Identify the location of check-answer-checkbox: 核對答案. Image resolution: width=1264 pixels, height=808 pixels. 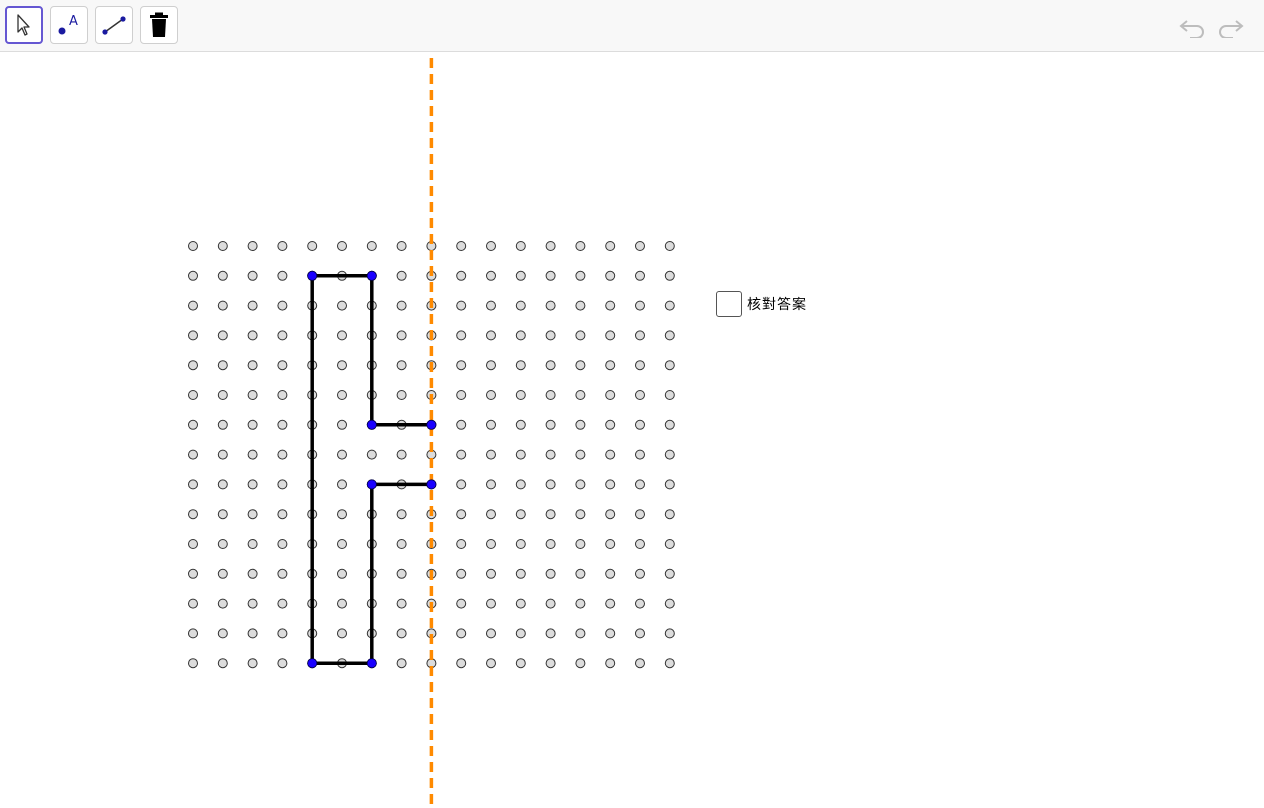
(761, 304).